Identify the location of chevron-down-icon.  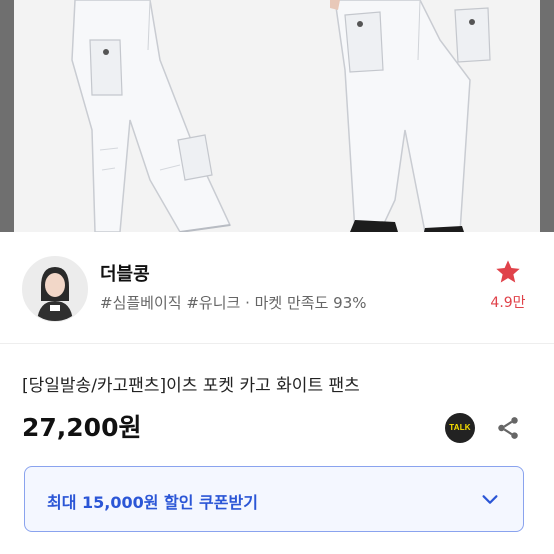
(490, 500).